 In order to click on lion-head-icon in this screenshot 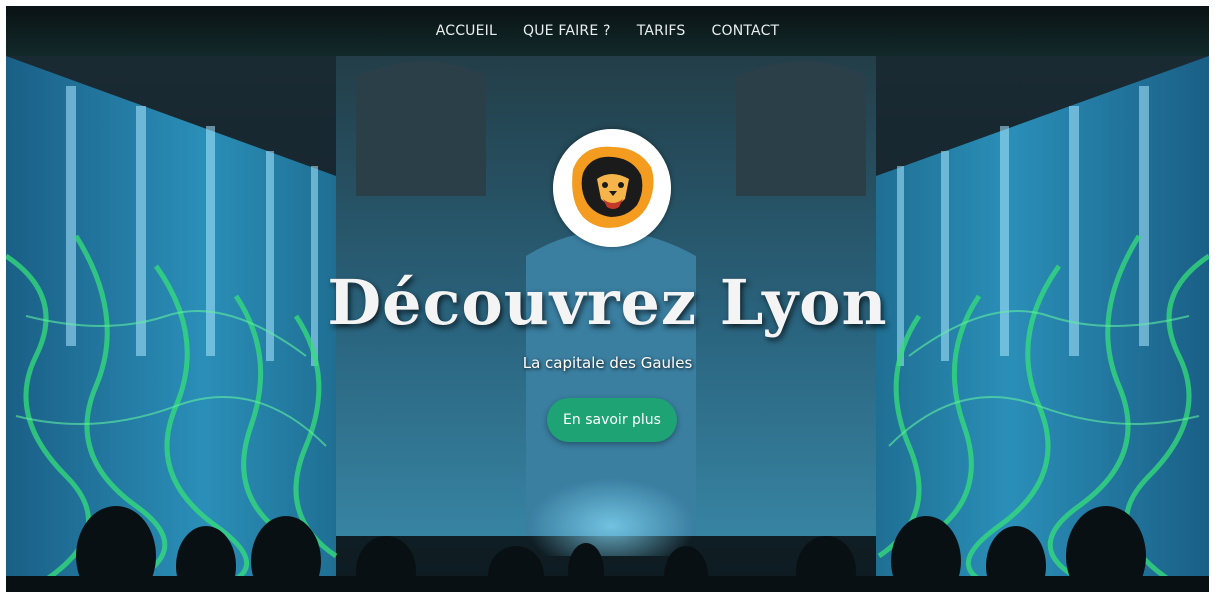, I will do `click(612, 188)`.